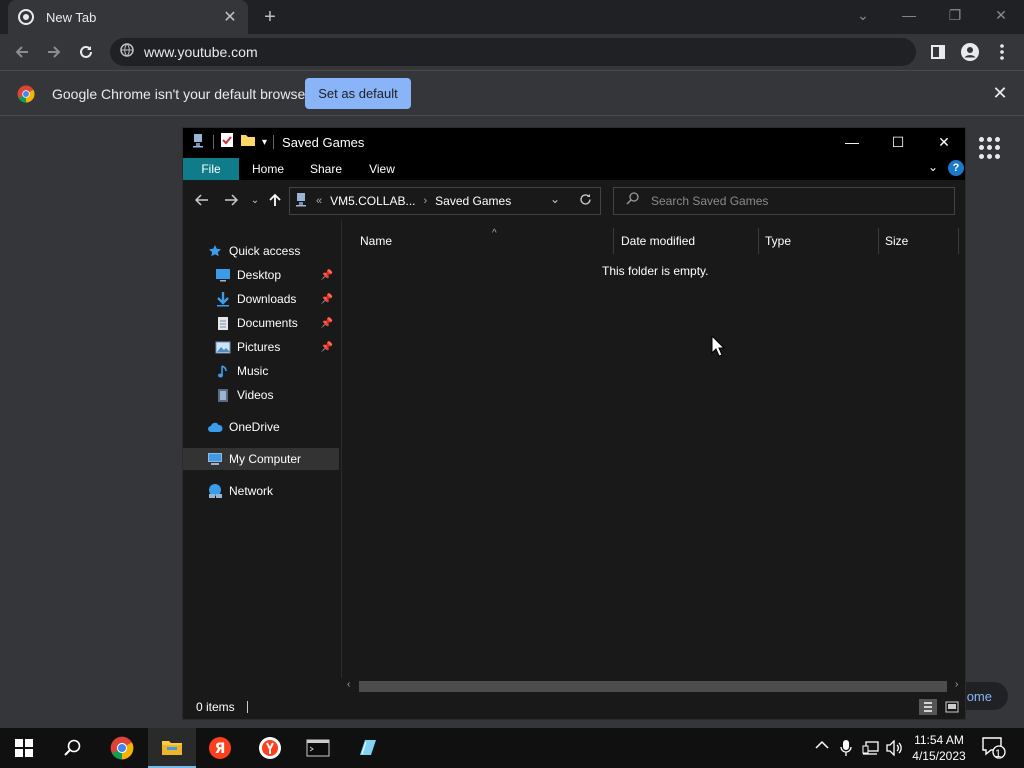  Describe the element at coordinates (319, 201) in the screenshot. I see `breadcrumb-overflow: «` at that location.